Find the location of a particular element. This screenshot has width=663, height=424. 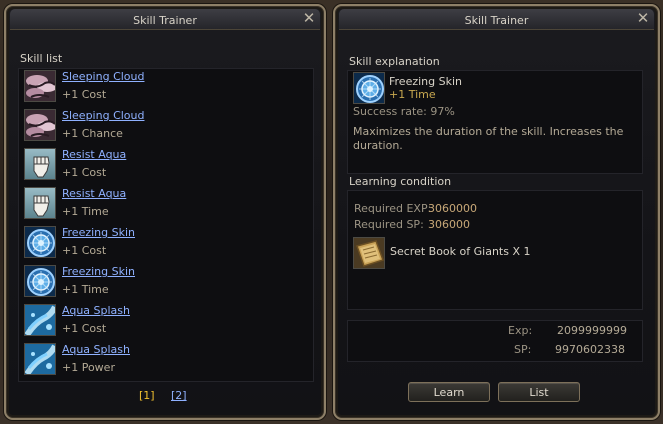

list-item: Aqua Splash +1 Cost is located at coordinates (164, 323).